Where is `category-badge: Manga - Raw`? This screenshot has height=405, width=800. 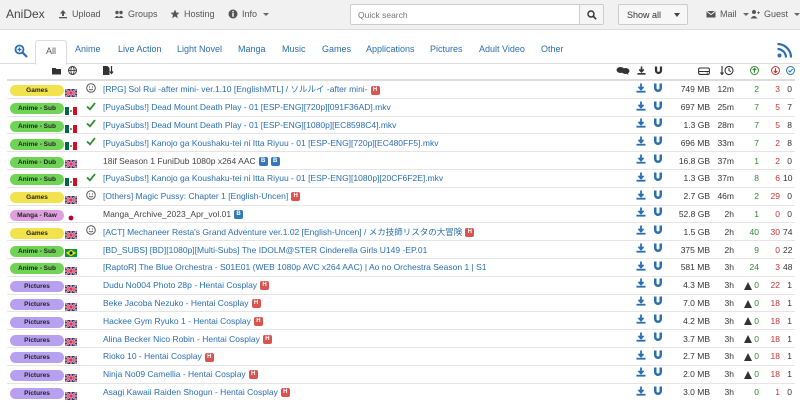 category-badge: Manga - Raw is located at coordinates (37, 215).